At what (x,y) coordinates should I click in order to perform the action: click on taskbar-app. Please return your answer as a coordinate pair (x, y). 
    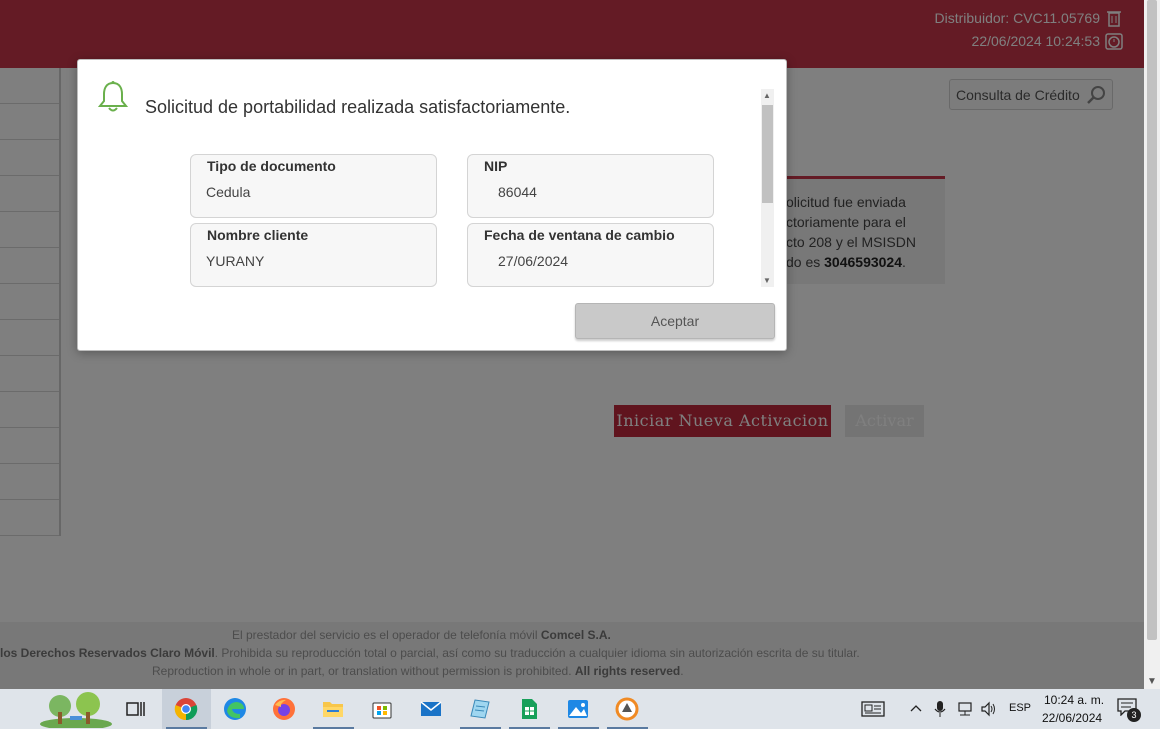
    Looking at the image, I should click on (627, 709).